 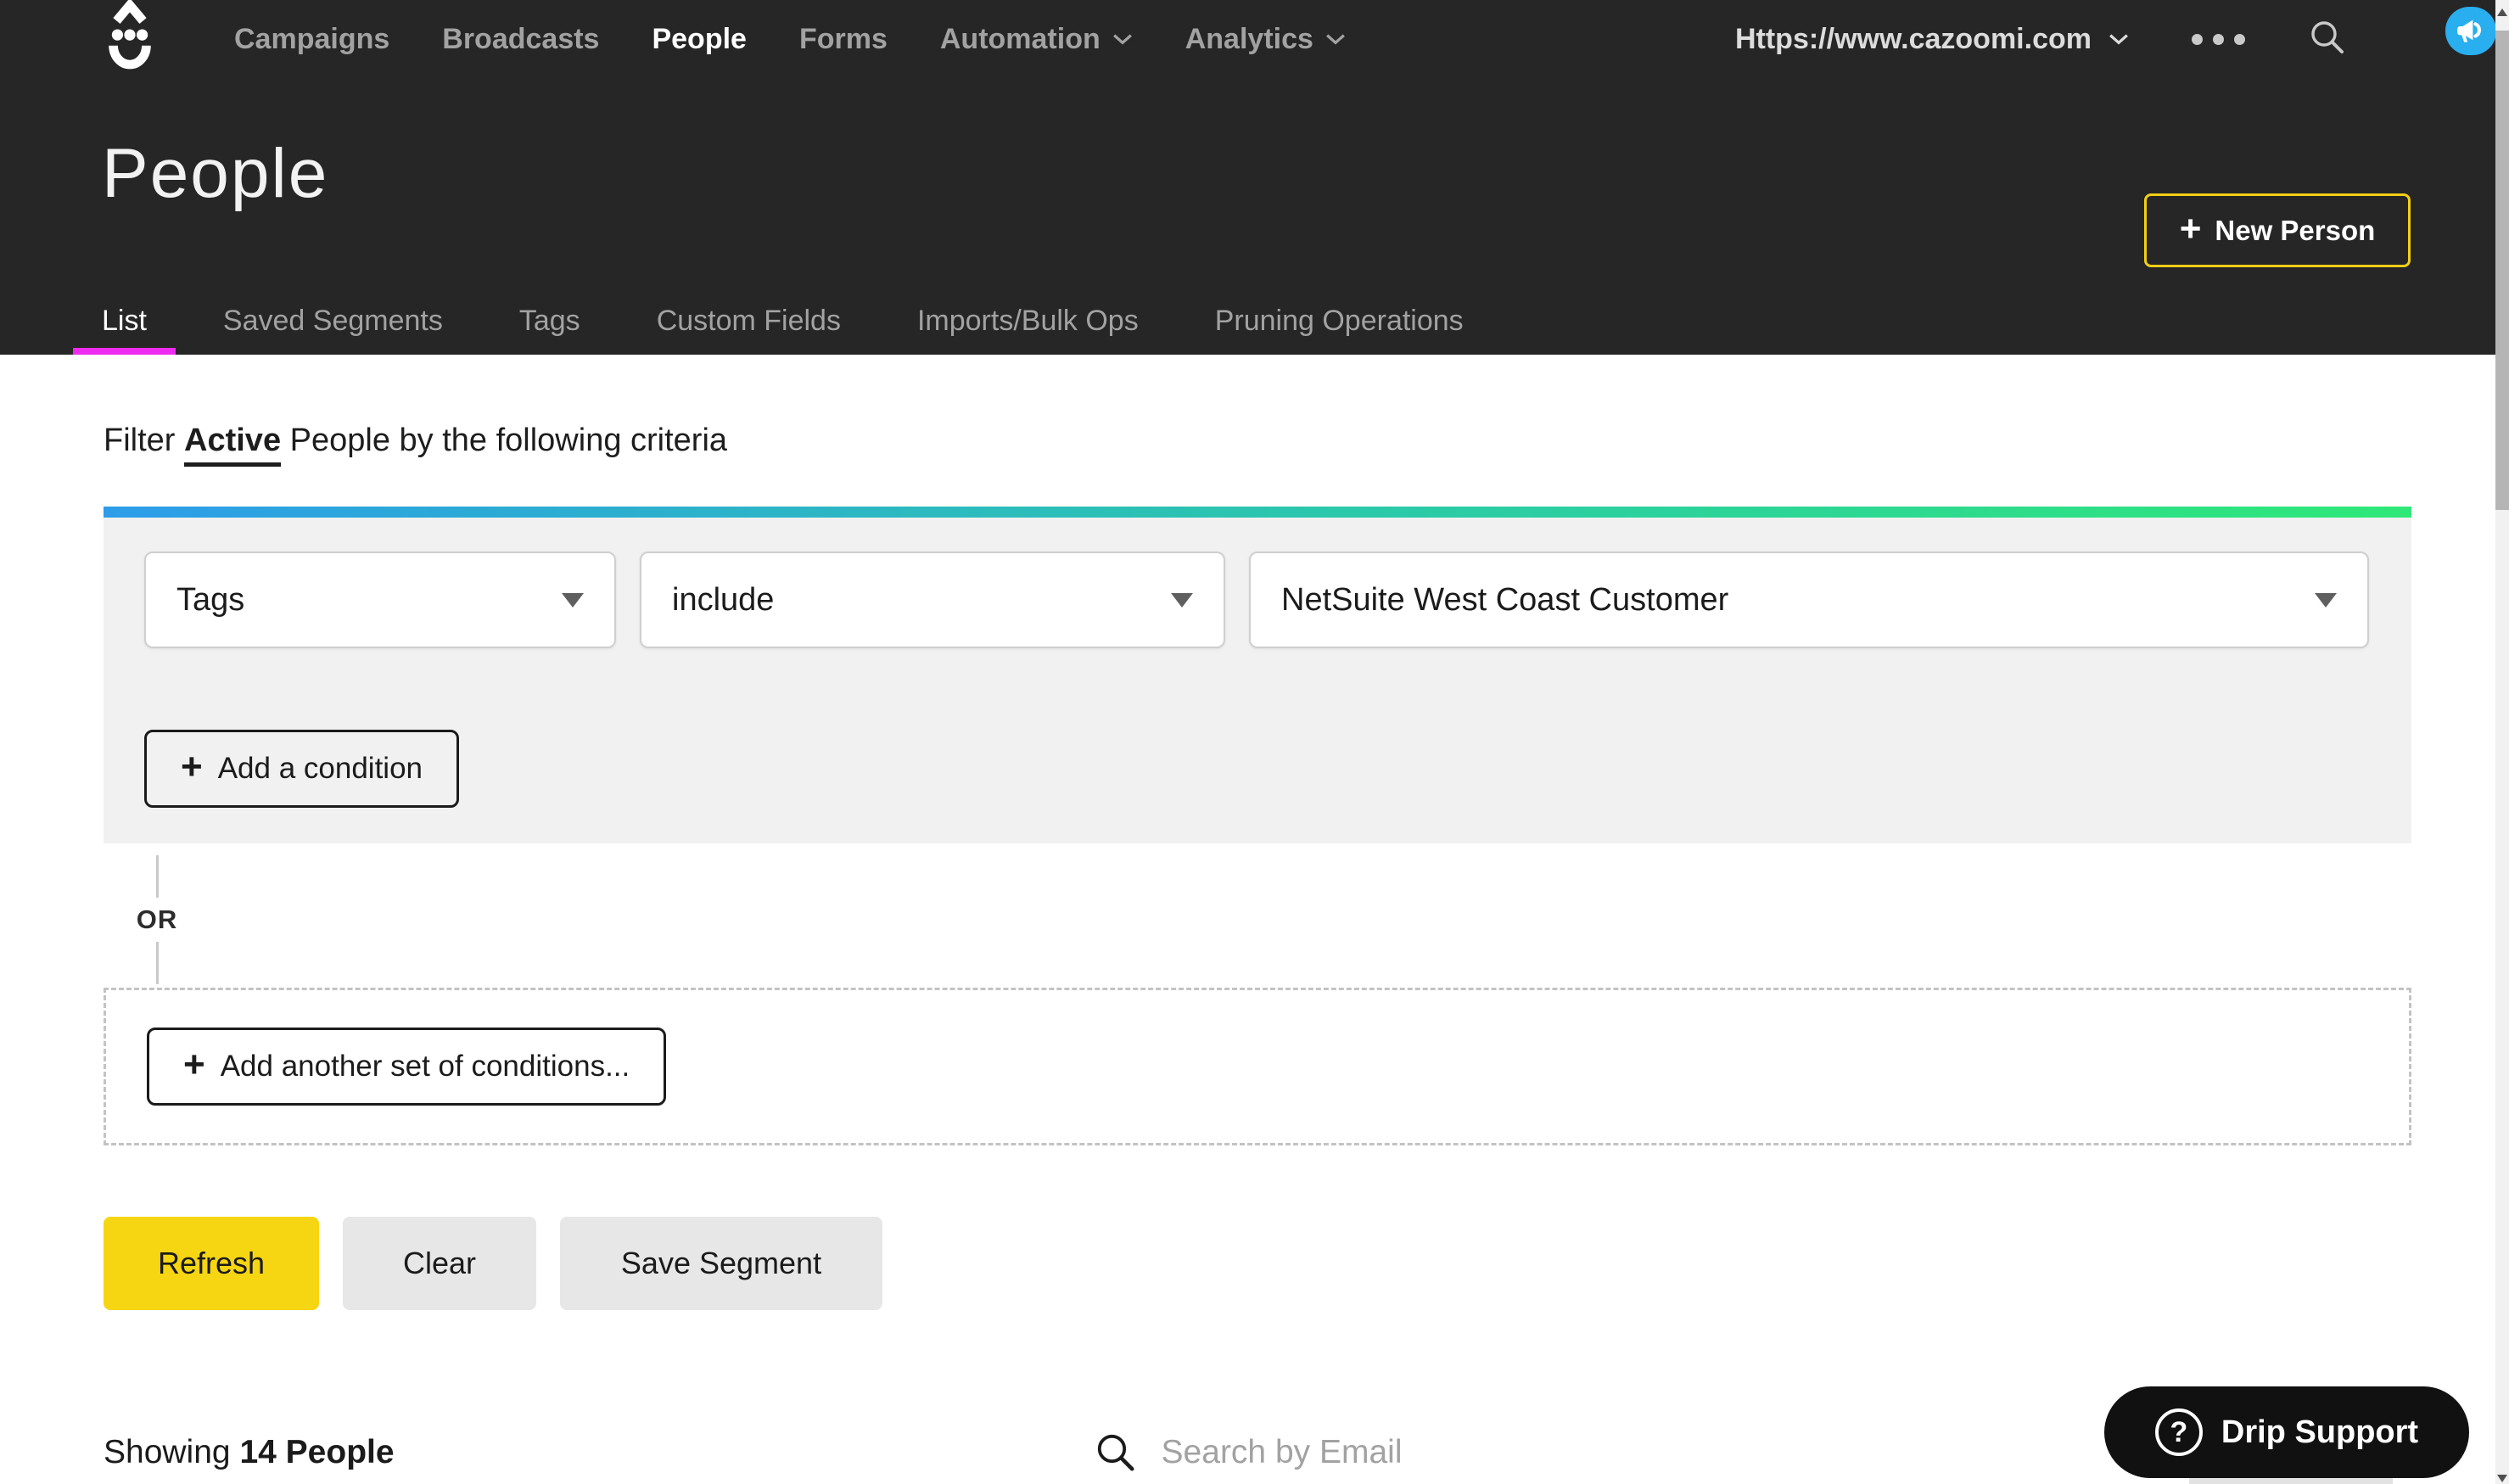 I want to click on account-switcher: Https://www.cazoomi.com, so click(x=1932, y=39).